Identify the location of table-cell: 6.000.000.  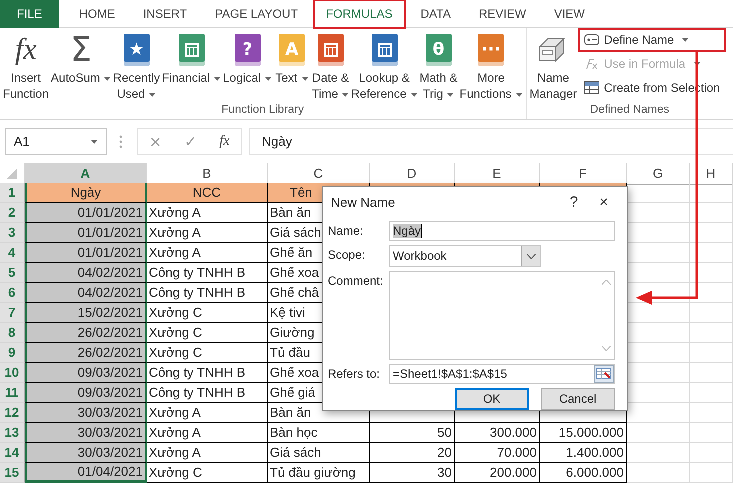
(583, 473).